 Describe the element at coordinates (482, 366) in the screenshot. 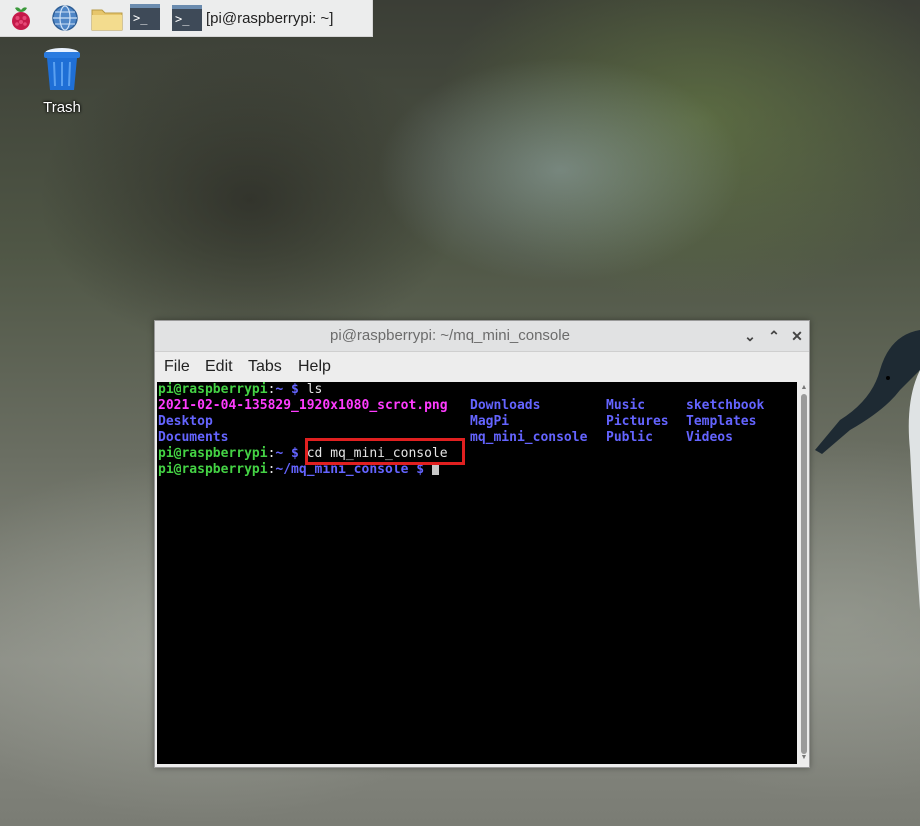

I see `menubar: File Edit Tabs Help` at that location.